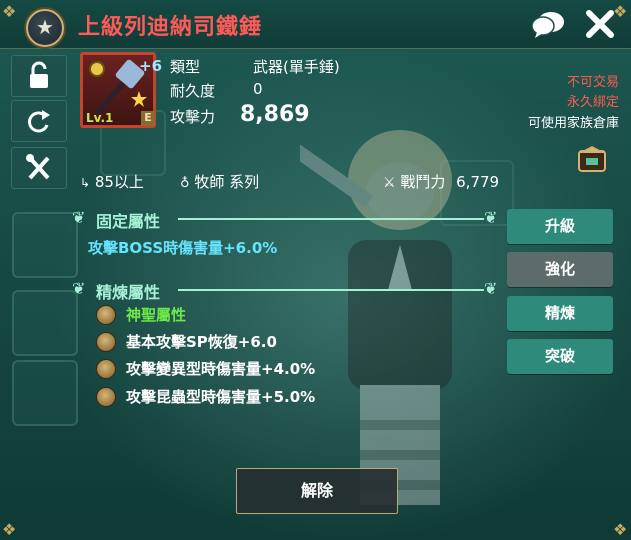 This screenshot has width=631, height=540. I want to click on wrench-screwdriver-icon, so click(38, 167).